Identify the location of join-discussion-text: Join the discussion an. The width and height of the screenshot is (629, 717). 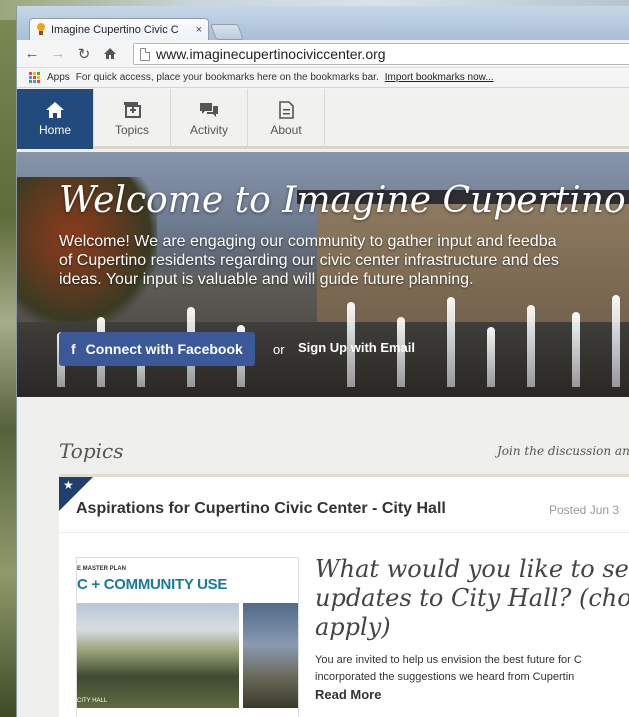
(563, 451).